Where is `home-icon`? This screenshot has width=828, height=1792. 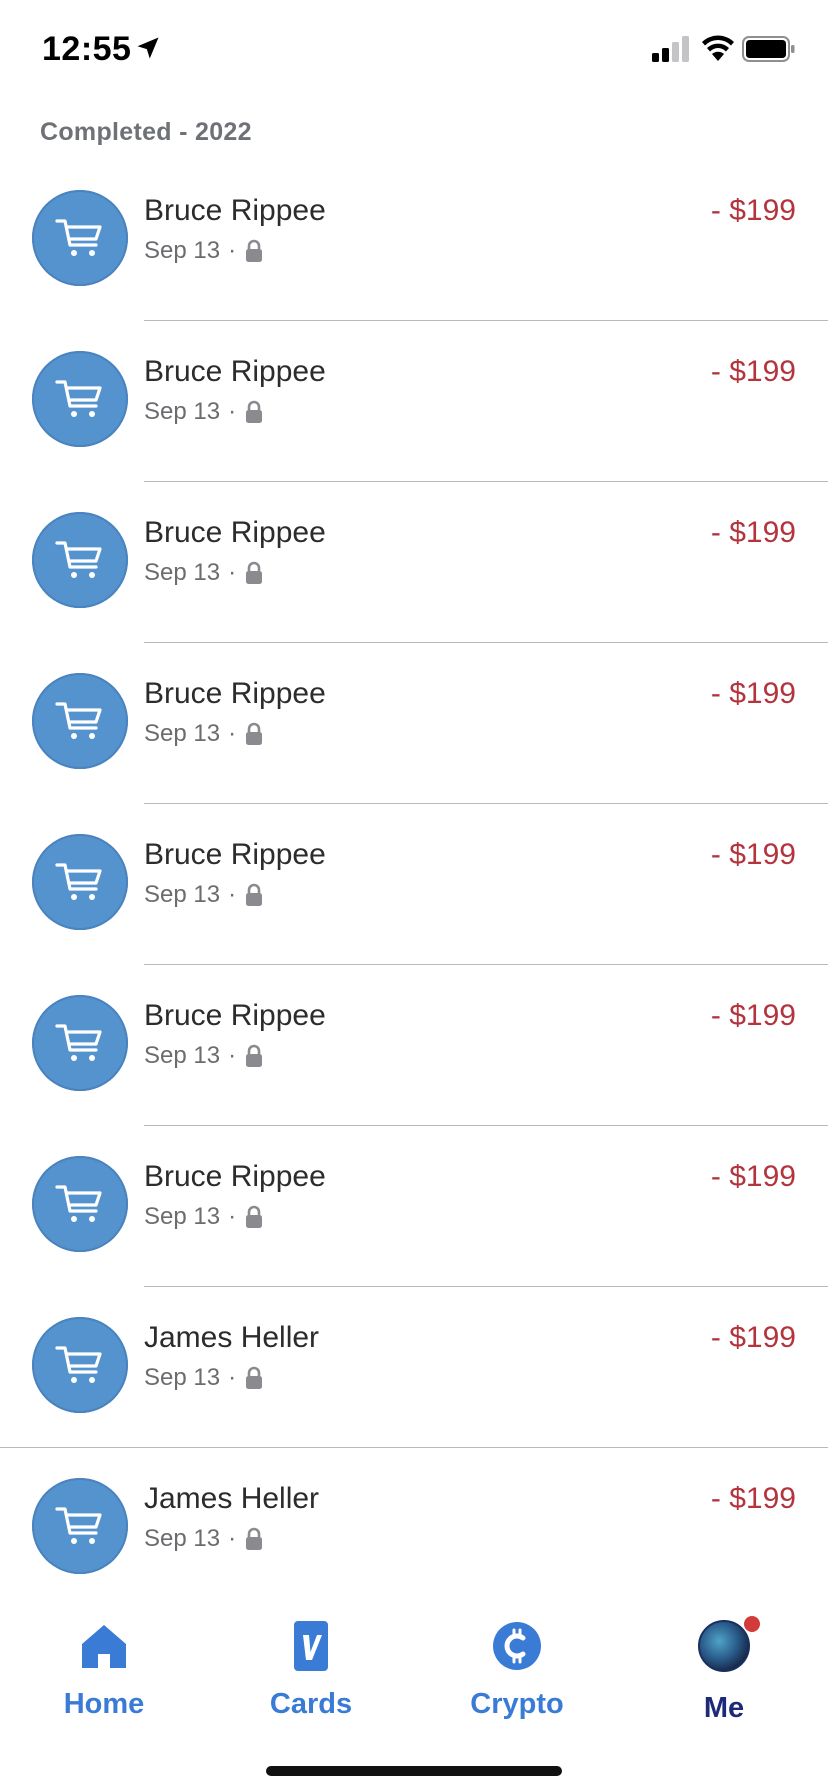 home-icon is located at coordinates (104, 1646).